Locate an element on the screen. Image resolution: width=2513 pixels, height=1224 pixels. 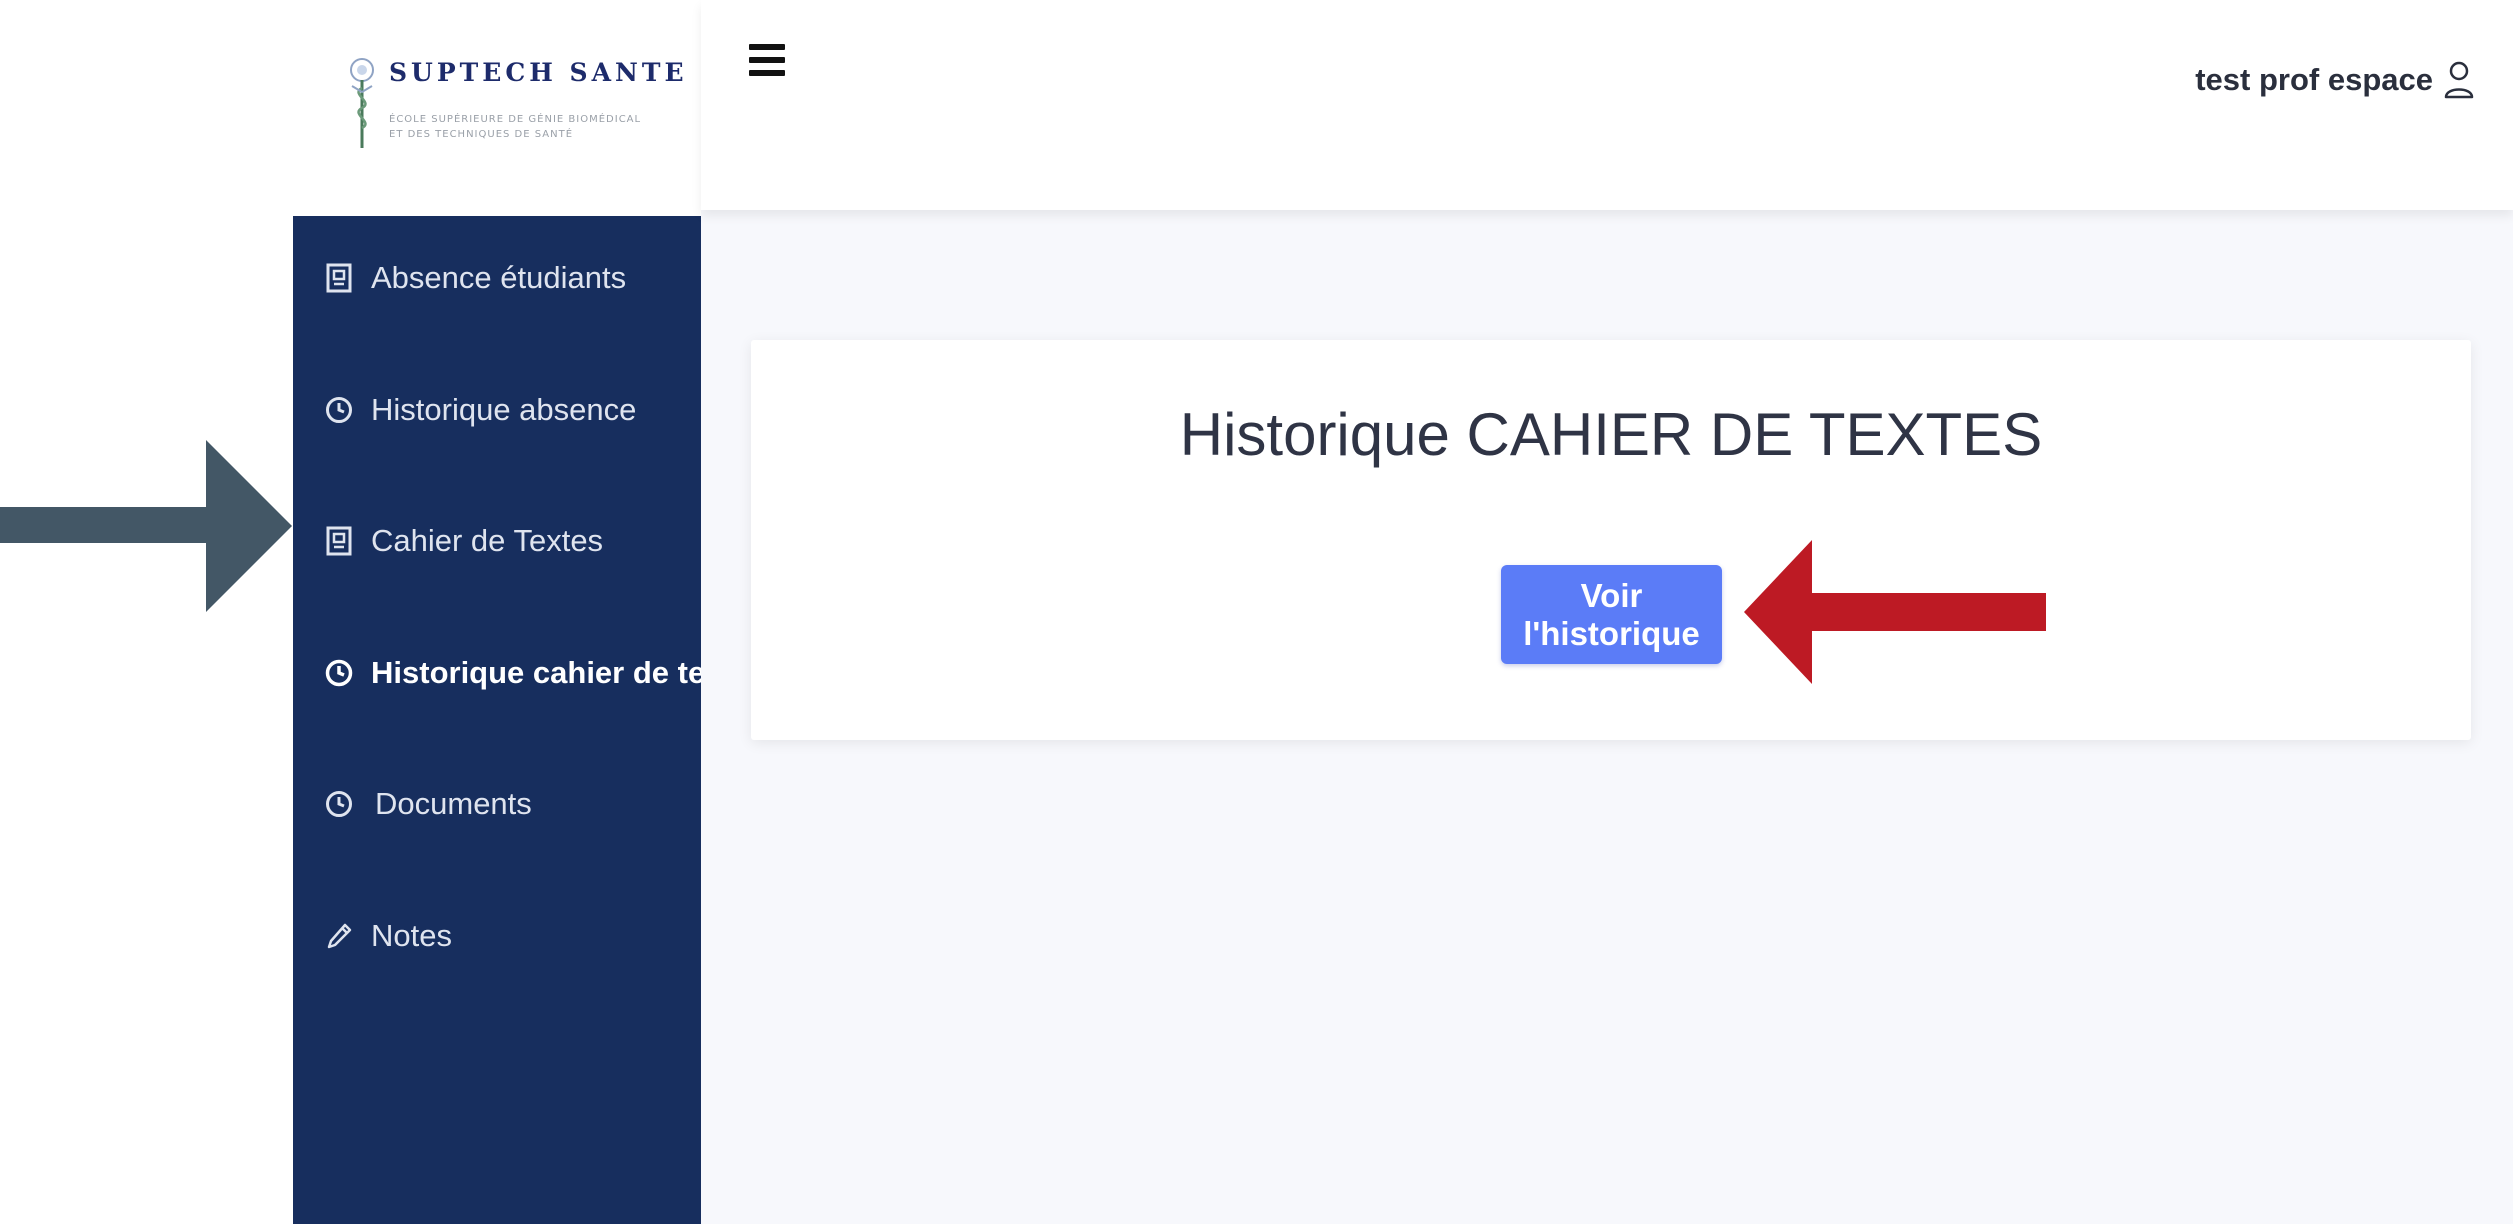
user-menu: test prof espace is located at coordinates (2335, 80).